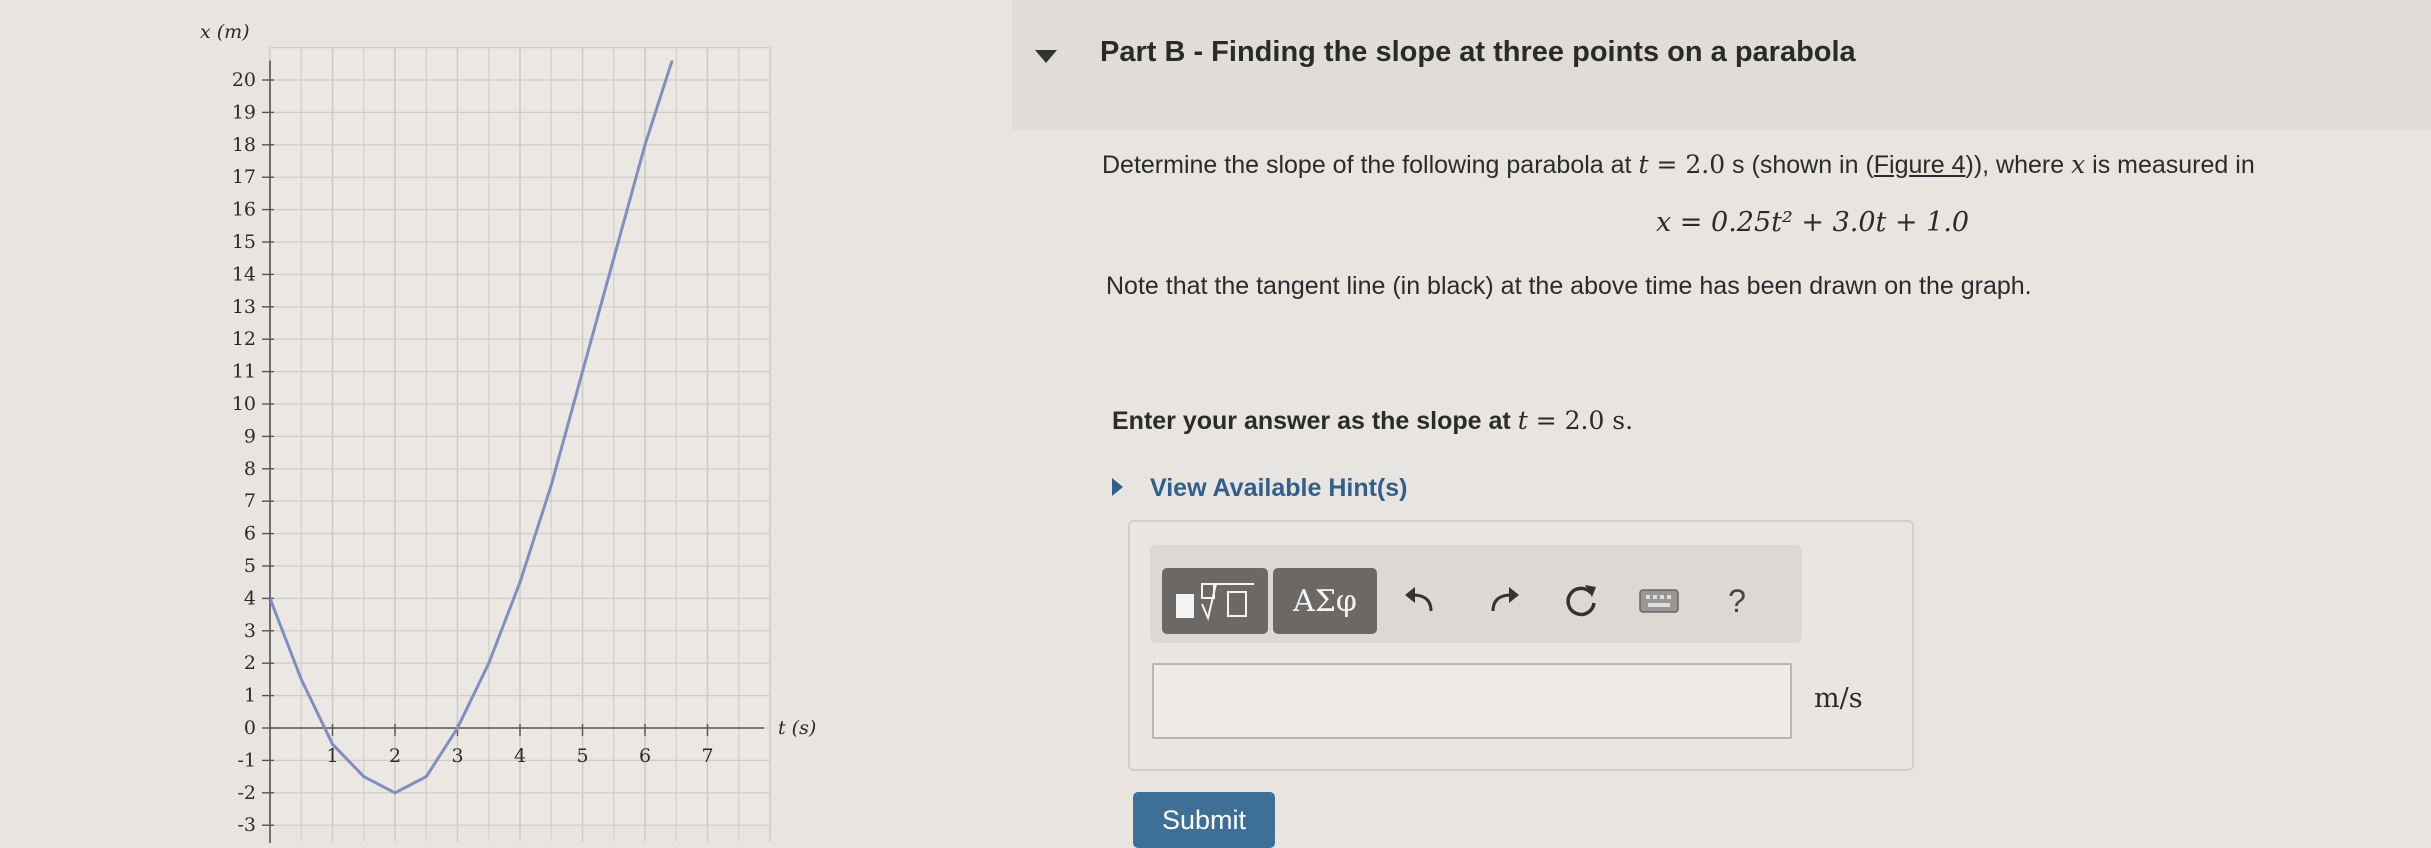  Describe the element at coordinates (244, 274) in the screenshot. I see `y-tick-label: 14` at that location.